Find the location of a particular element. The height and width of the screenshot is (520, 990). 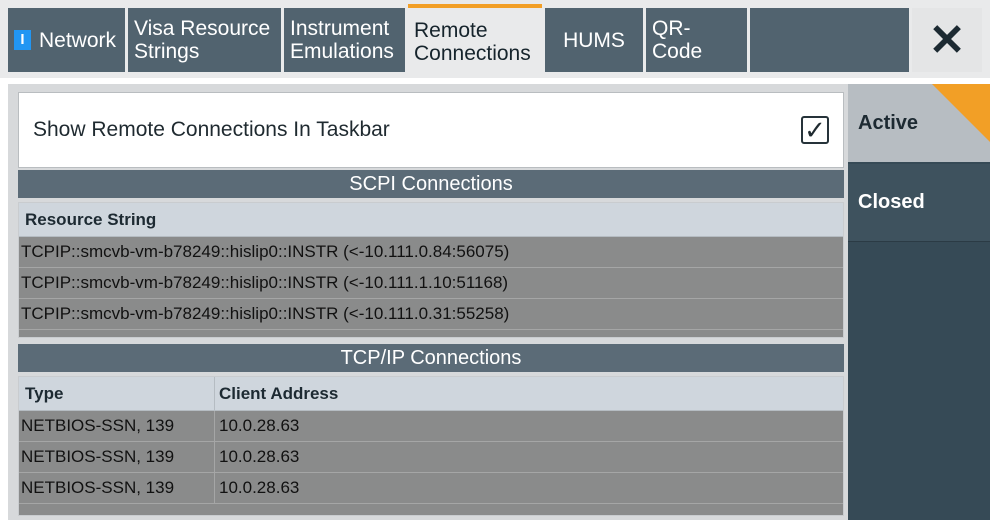

close-icon: ✕ is located at coordinates (947, 40).